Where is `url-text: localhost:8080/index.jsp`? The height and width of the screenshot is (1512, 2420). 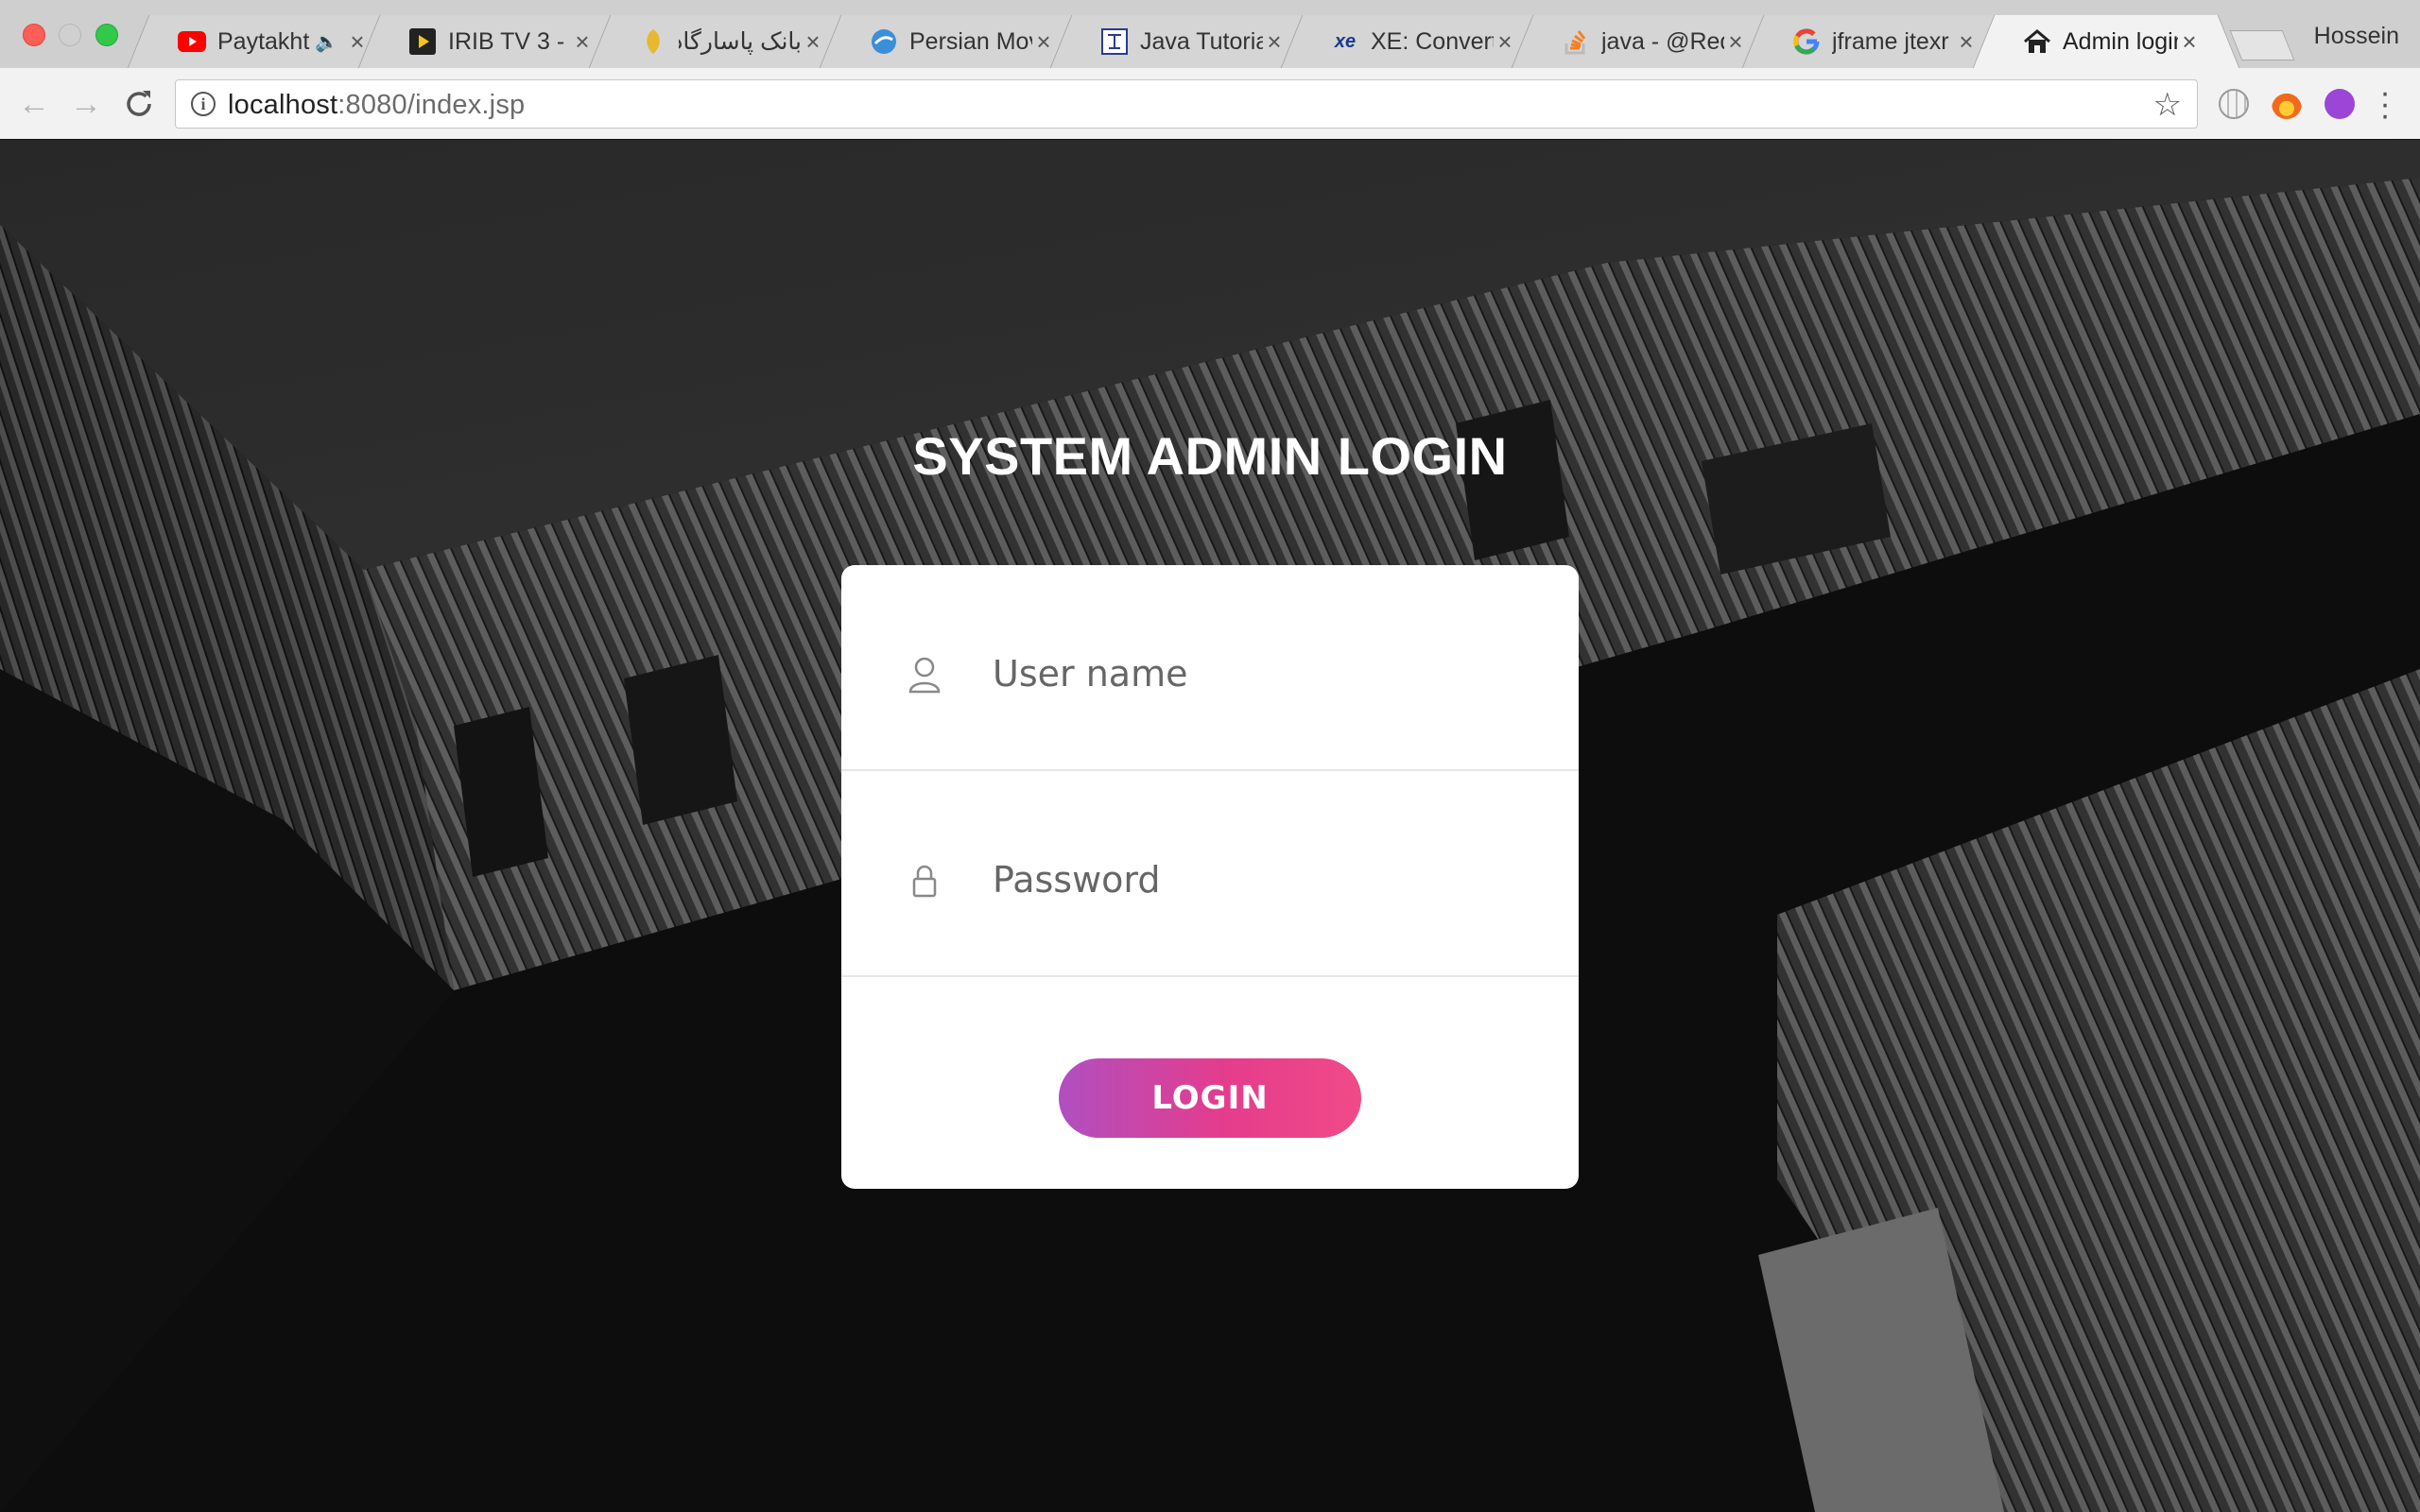 url-text: localhost:8080/index.jsp is located at coordinates (376, 105).